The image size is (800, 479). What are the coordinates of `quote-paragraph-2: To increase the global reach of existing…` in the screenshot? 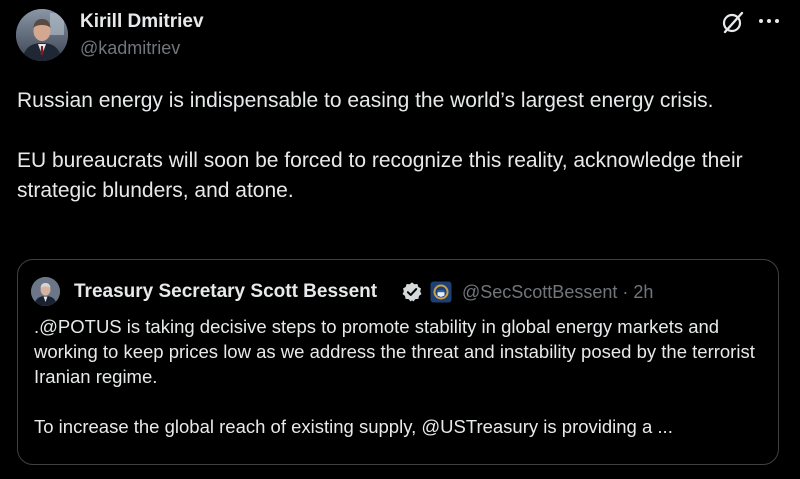 It's located at (353, 426).